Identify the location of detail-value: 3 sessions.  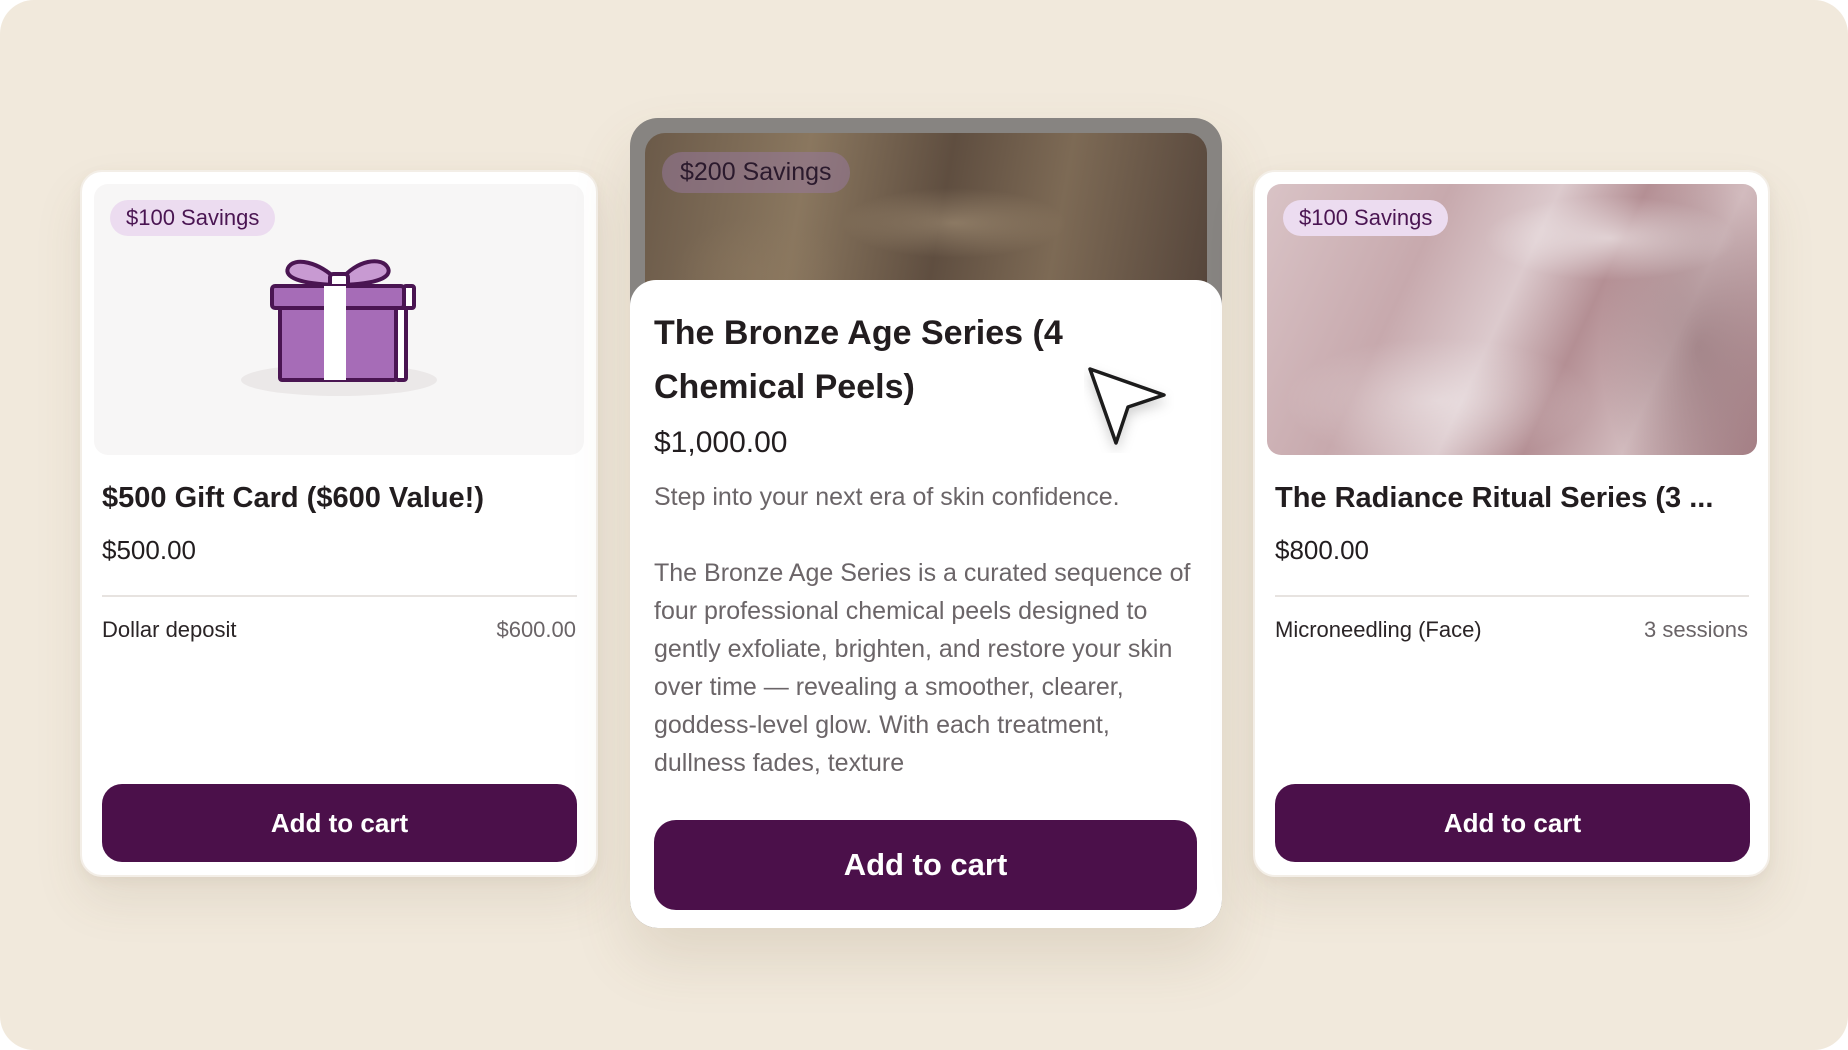
(1696, 629).